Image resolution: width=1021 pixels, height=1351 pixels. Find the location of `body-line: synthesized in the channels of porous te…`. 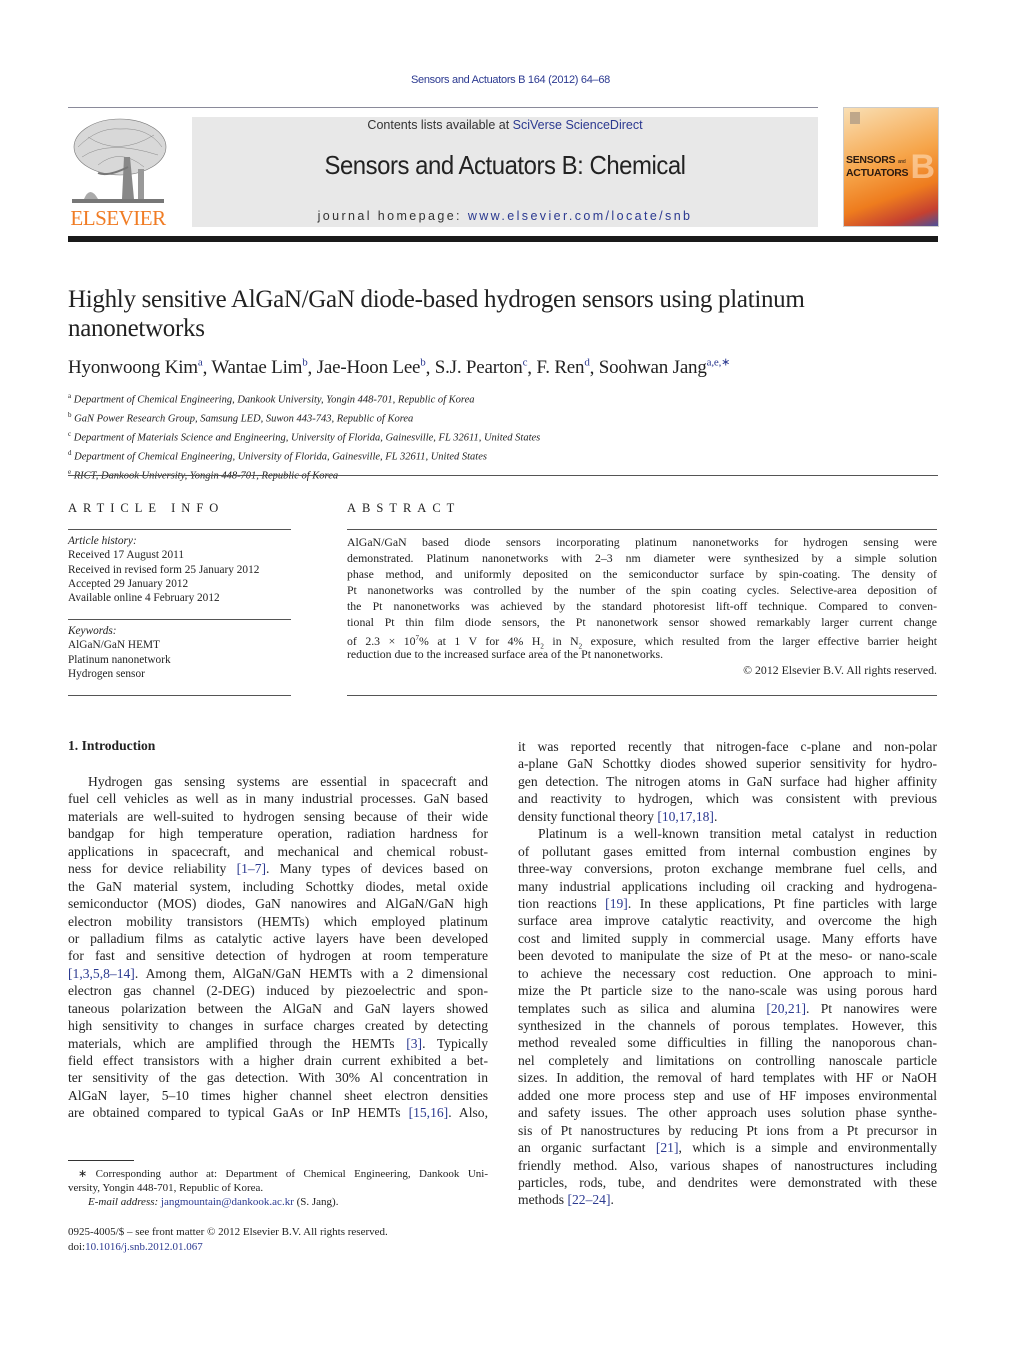

body-line: synthesized in the channels of porous te… is located at coordinates (727, 1025).